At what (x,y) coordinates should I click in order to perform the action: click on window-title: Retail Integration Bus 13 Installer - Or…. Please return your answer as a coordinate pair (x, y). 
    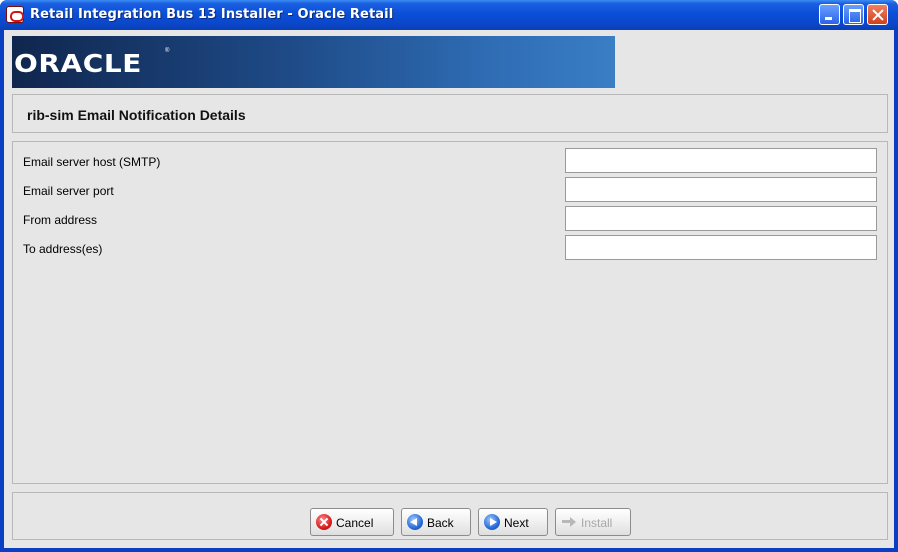
    Looking at the image, I should click on (212, 14).